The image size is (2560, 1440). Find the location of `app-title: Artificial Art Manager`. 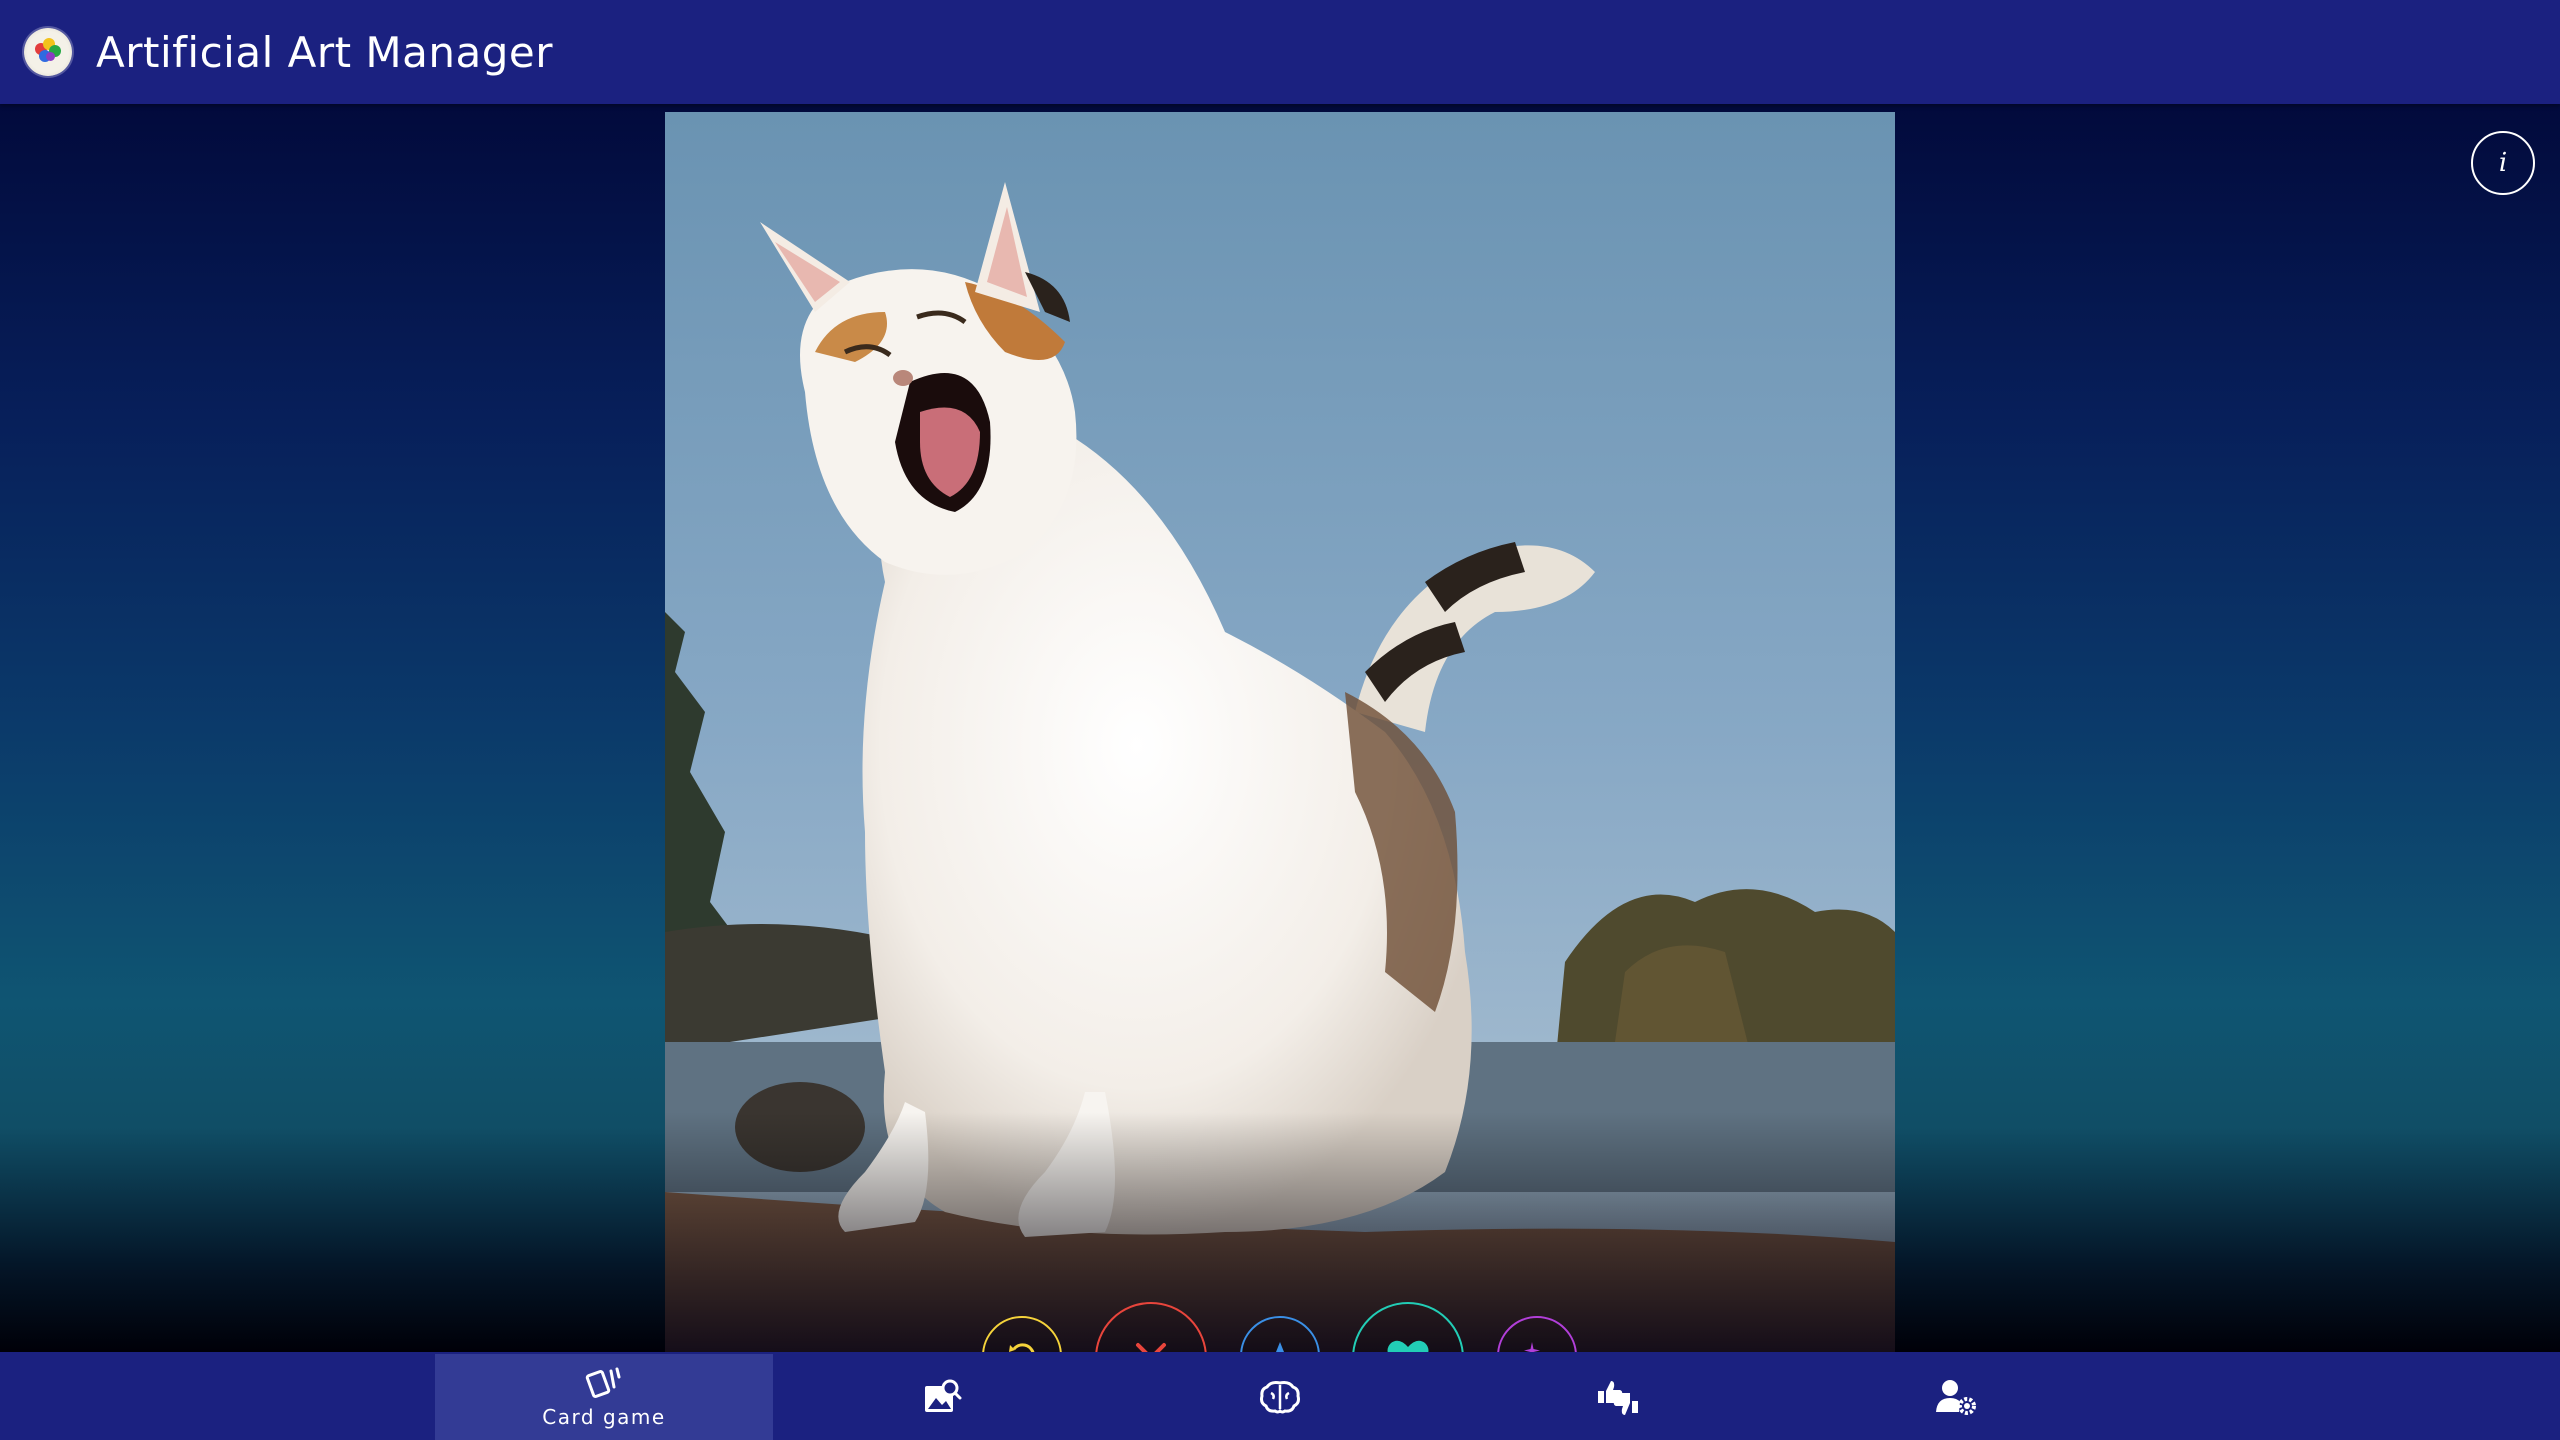

app-title: Artificial Art Manager is located at coordinates (325, 52).